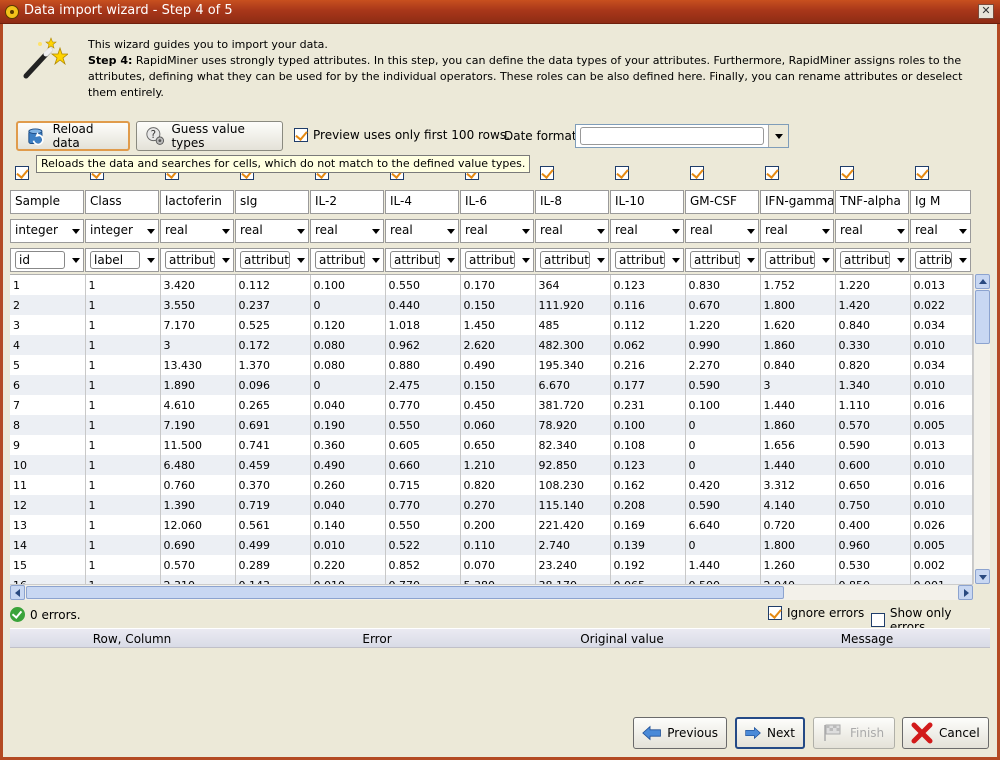 Image resolution: width=1000 pixels, height=760 pixels. What do you see at coordinates (48, 465) in the screenshot?
I see `table-cell: 10` at bounding box center [48, 465].